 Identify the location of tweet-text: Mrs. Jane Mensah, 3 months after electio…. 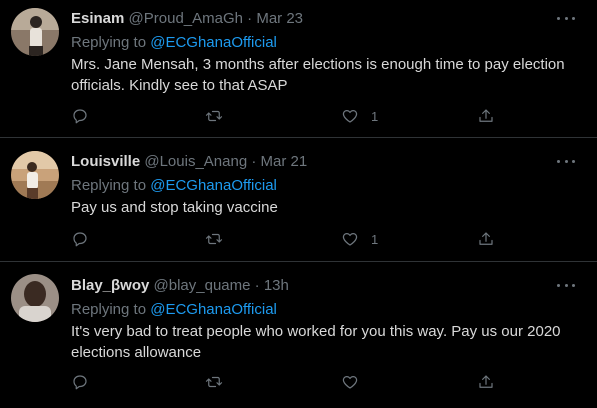
(318, 75).